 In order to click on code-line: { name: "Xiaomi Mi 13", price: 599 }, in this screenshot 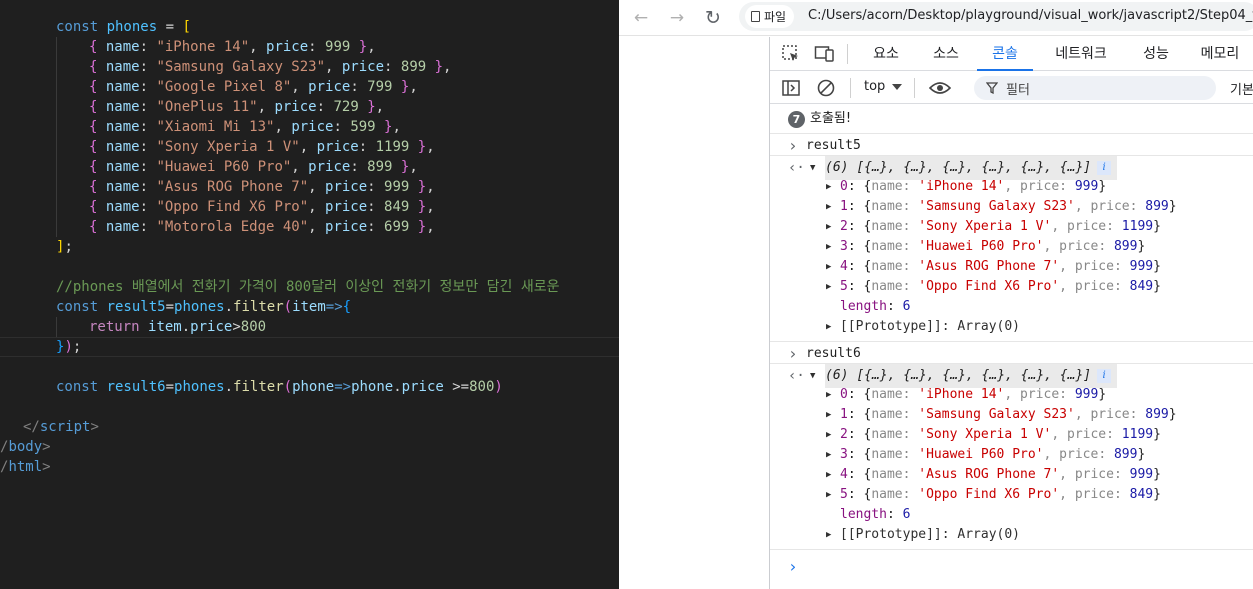, I will do `click(309, 127)`.